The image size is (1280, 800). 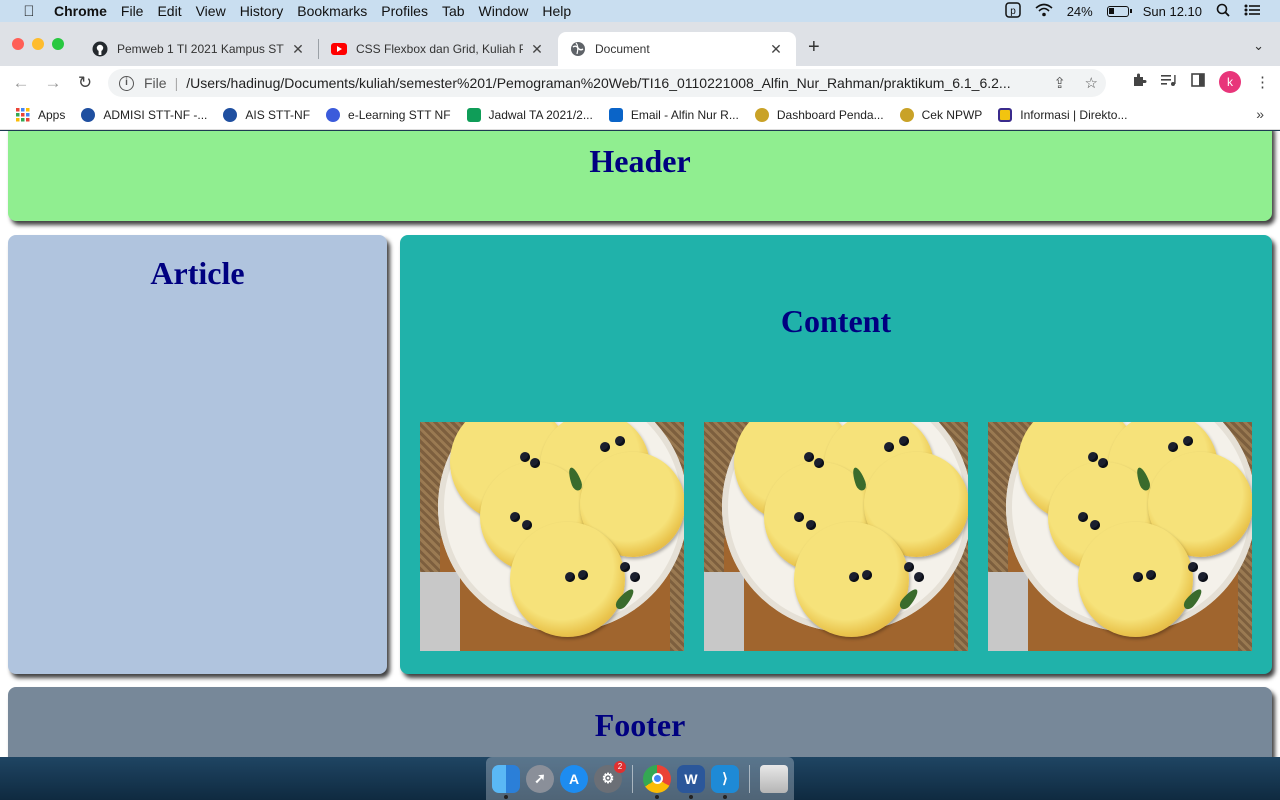 I want to click on launchpad-icon: ➚, so click(x=540, y=778).